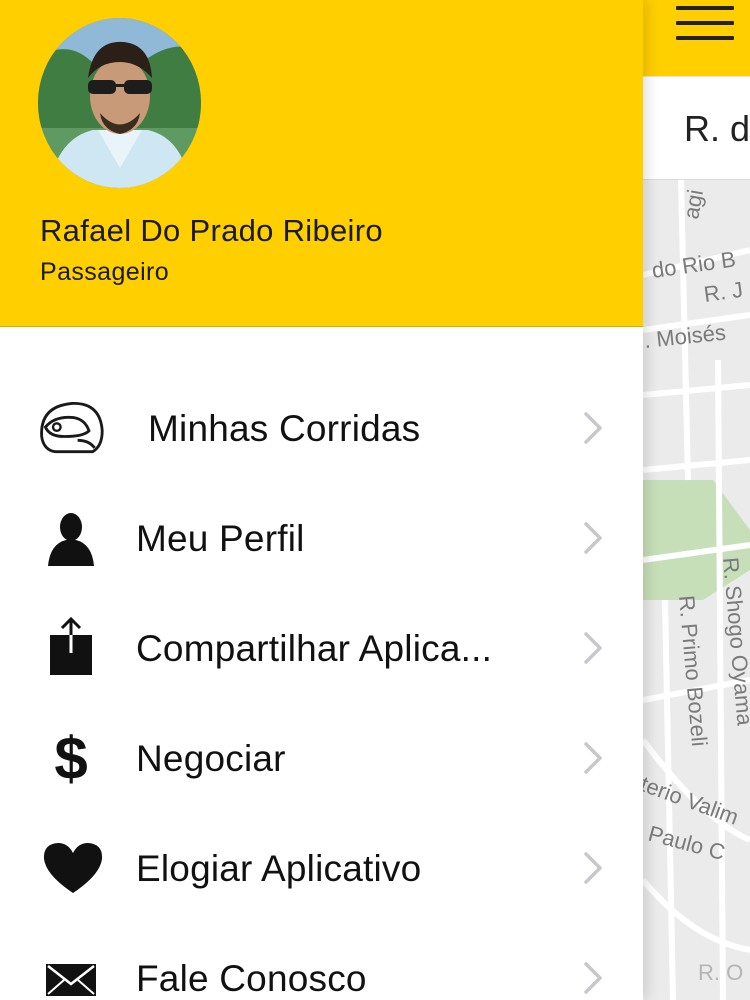 The width and height of the screenshot is (750, 1000). I want to click on street-label-ro: R. O, so click(720, 972).